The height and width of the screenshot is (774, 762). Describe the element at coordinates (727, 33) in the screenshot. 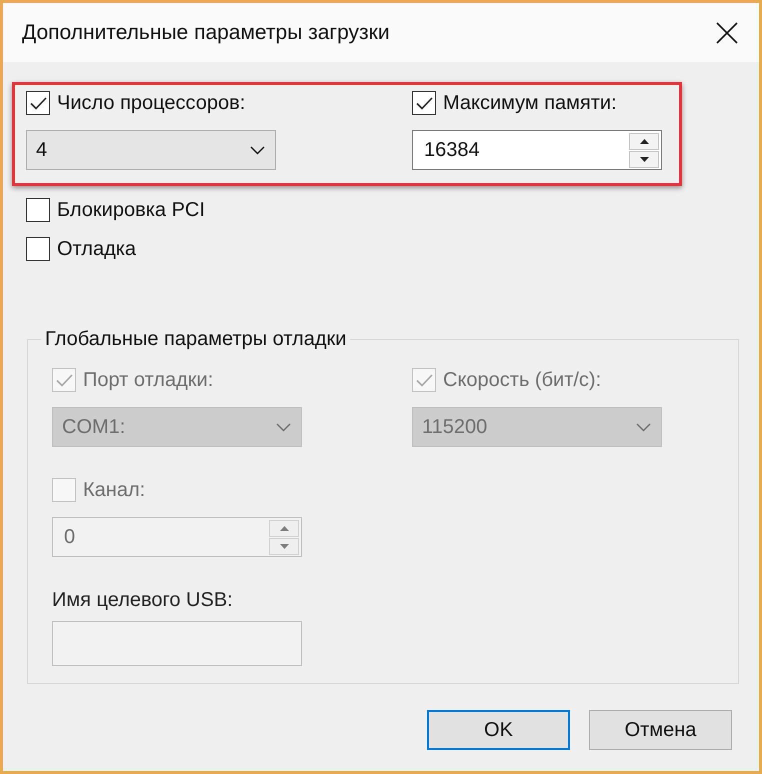

I see `close-icon` at that location.